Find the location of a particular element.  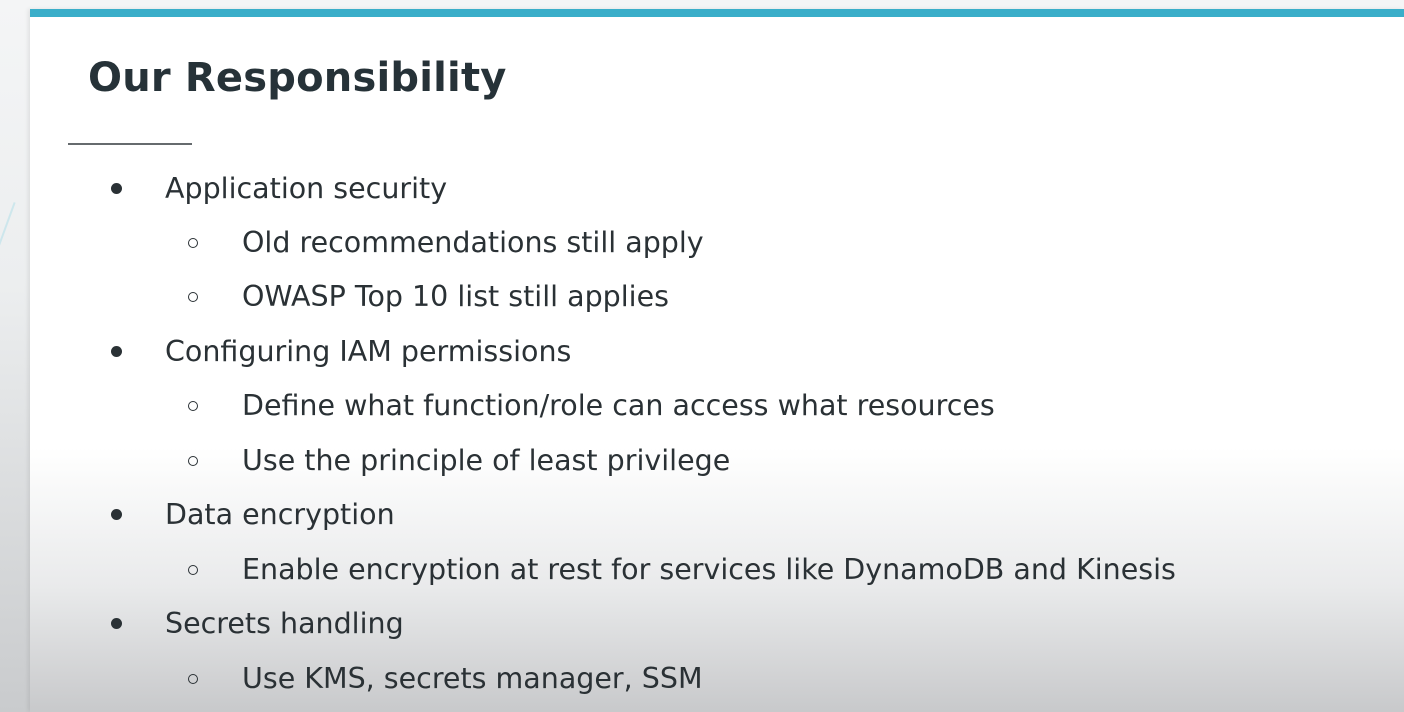

title-underline is located at coordinates (130, 144).